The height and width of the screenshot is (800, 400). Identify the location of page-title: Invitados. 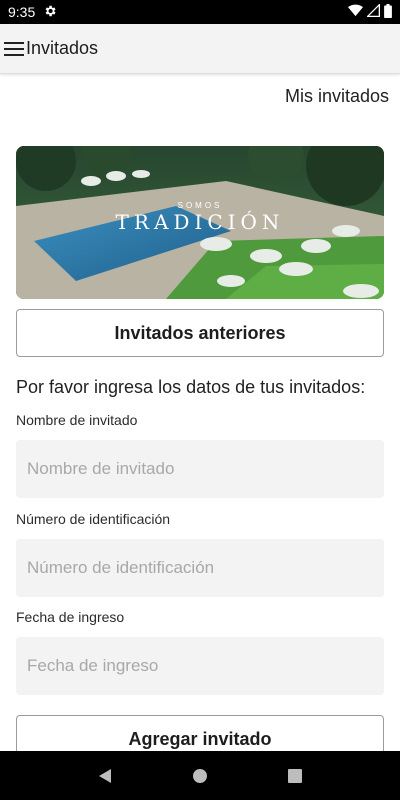
(62, 48).